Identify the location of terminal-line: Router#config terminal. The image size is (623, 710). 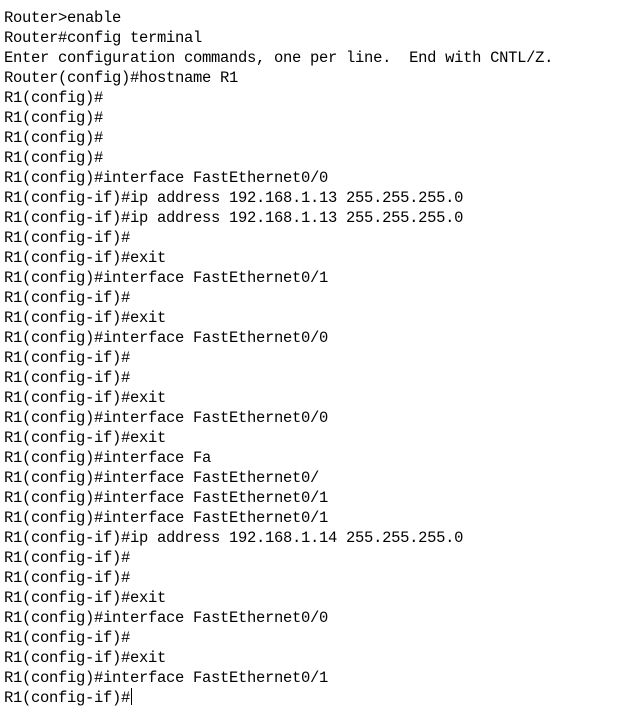
(103, 38).